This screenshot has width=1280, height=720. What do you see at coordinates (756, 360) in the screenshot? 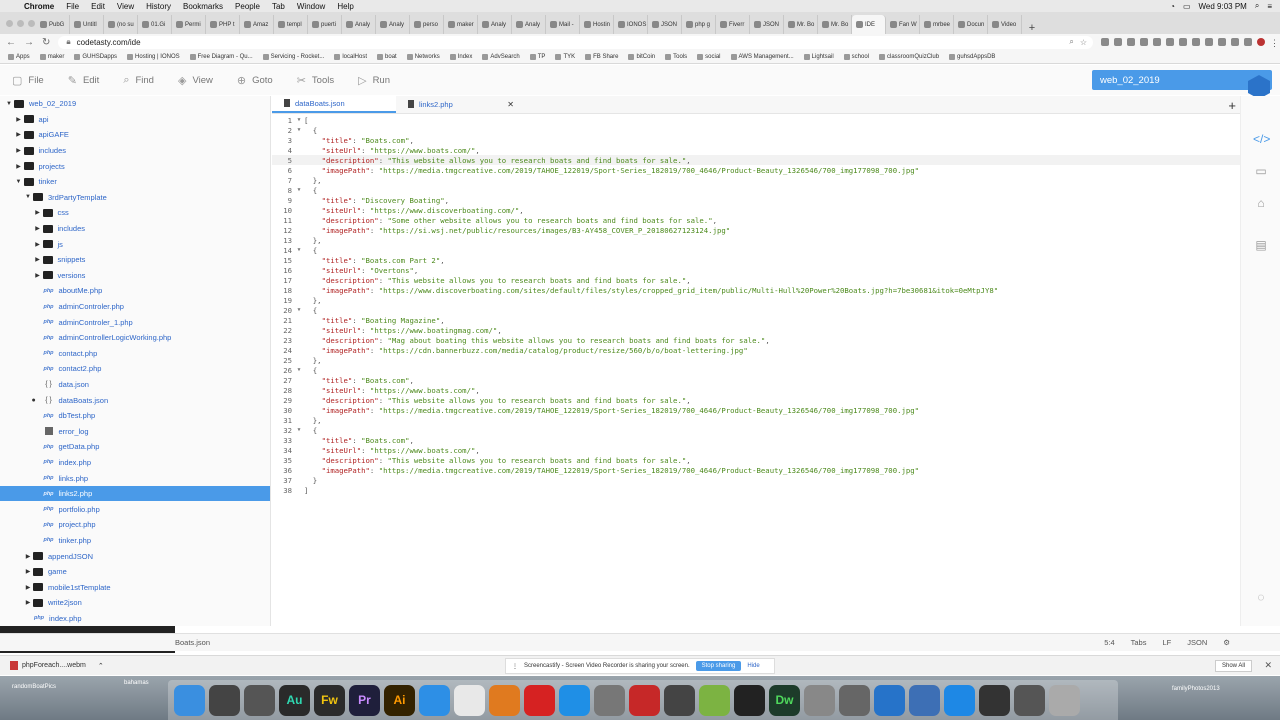
I see `code-line: 25 },` at bounding box center [756, 360].